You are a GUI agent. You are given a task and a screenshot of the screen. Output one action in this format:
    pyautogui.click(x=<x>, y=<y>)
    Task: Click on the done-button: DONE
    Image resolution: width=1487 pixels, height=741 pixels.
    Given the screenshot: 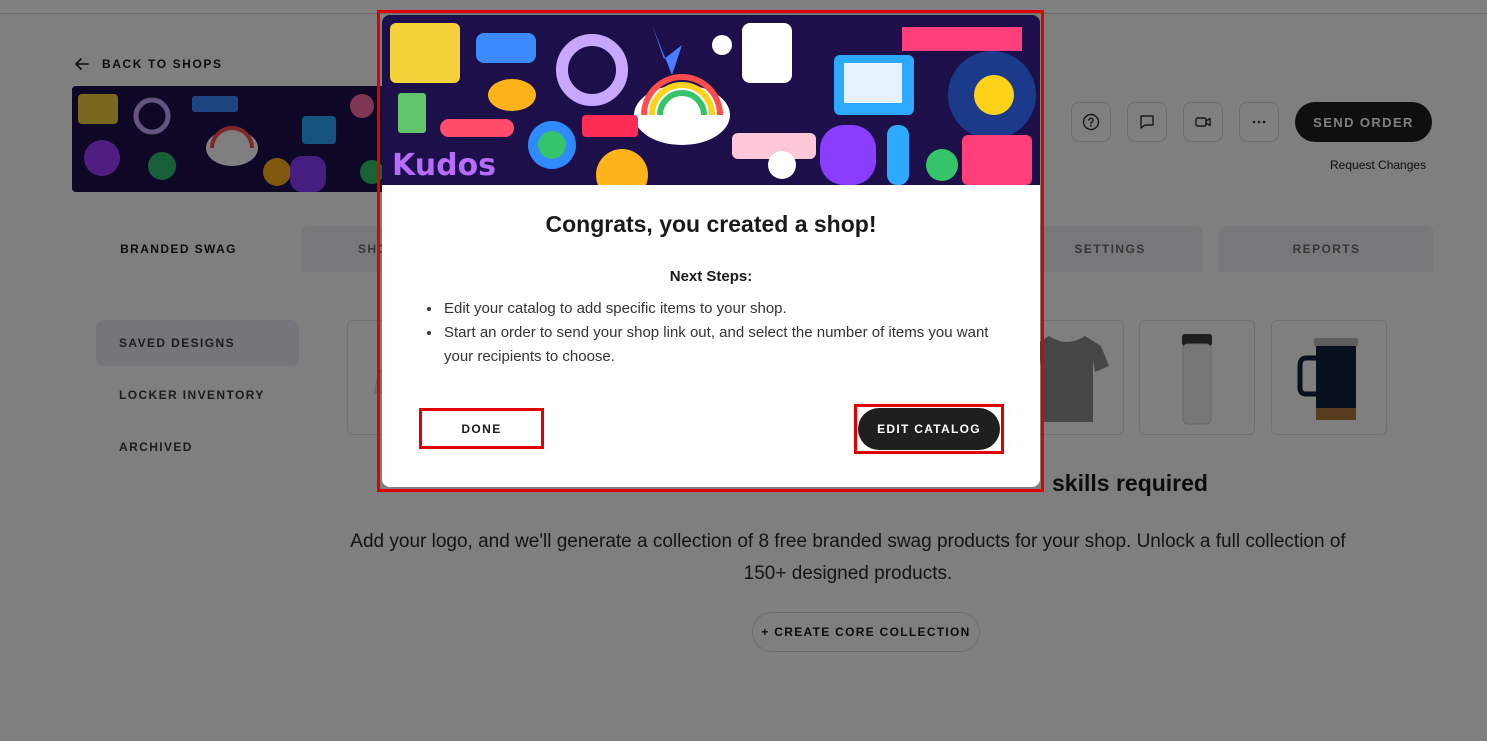 What is the action you would take?
    pyautogui.click(x=481, y=428)
    